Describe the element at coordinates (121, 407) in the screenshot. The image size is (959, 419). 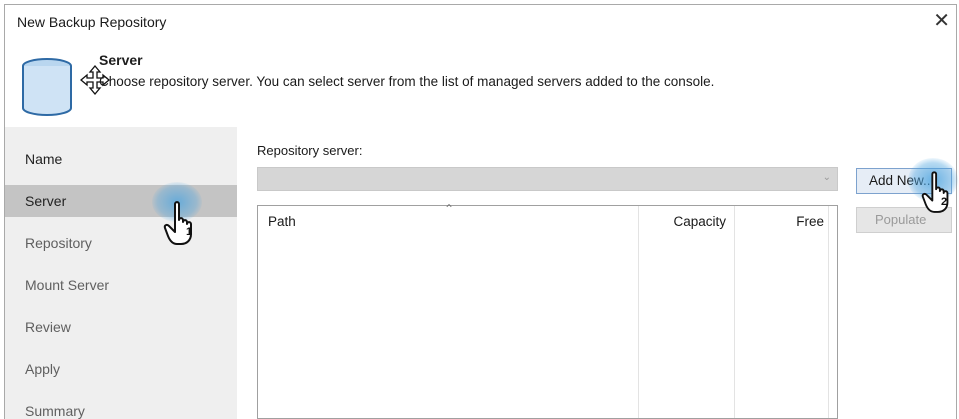
I see `sidebar-item-summary: Summary` at that location.